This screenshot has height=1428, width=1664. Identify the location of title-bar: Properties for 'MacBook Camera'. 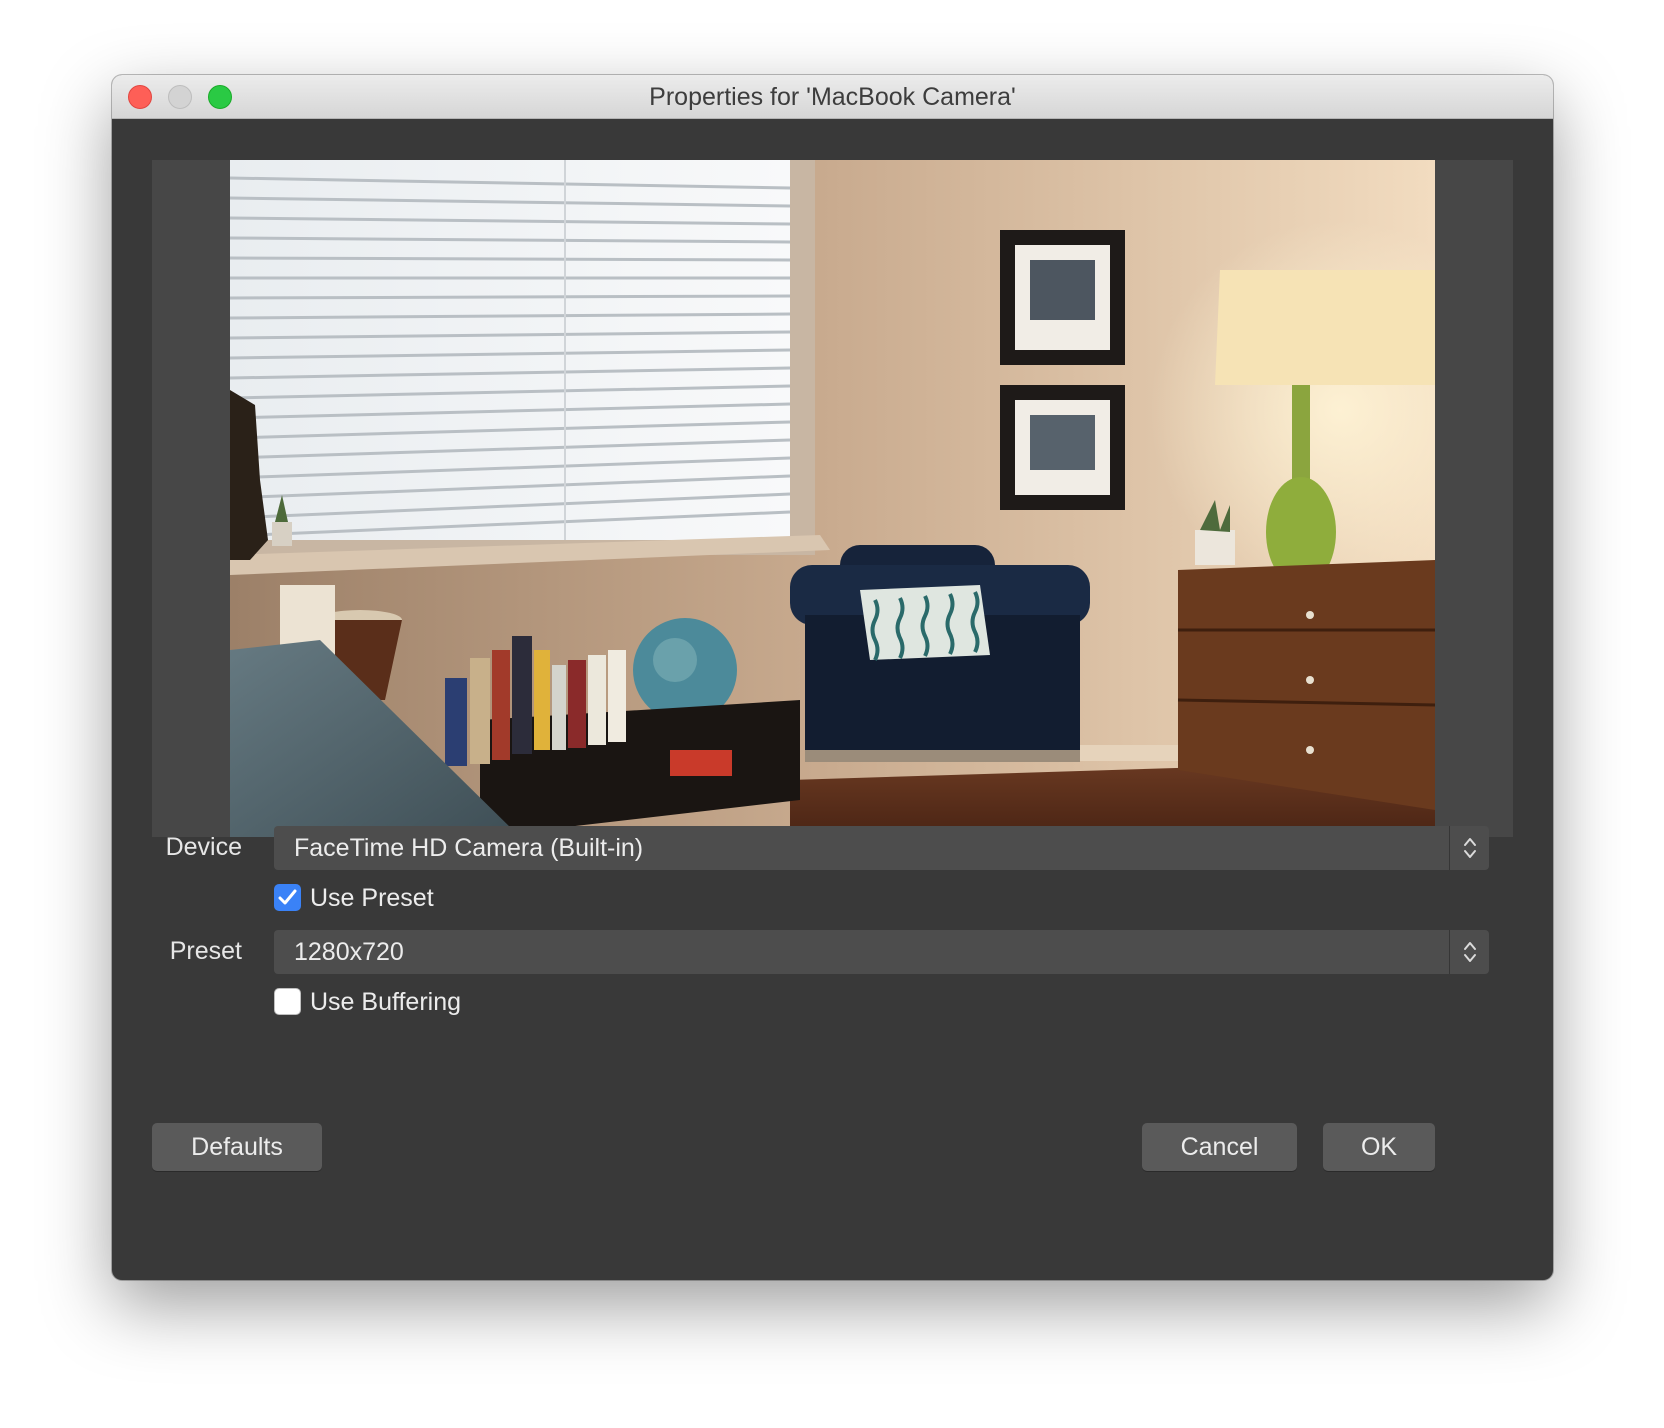
(832, 97).